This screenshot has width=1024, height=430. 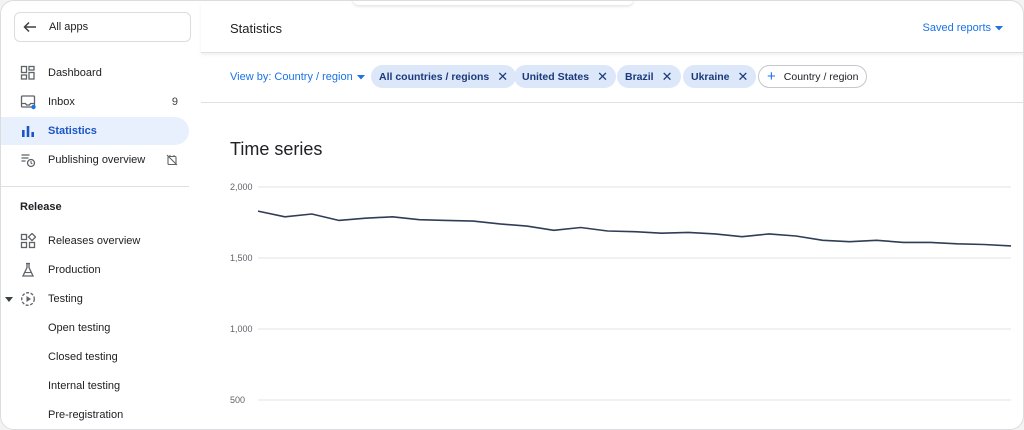 I want to click on sidebar-subitem-open-testing: Open testing, so click(x=79, y=328).